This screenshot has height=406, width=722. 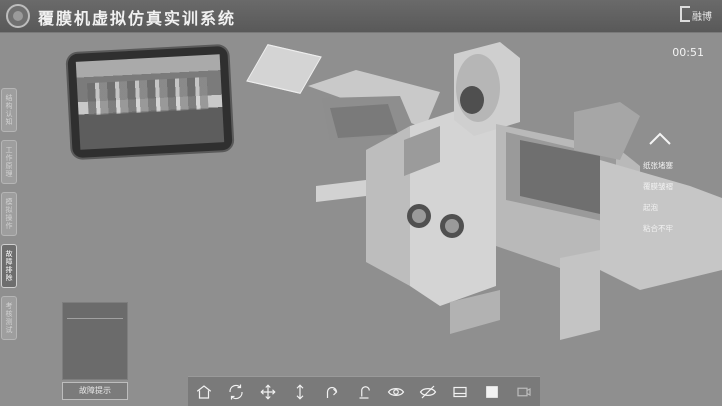 I want to click on view-side-icon, so click(x=524, y=391).